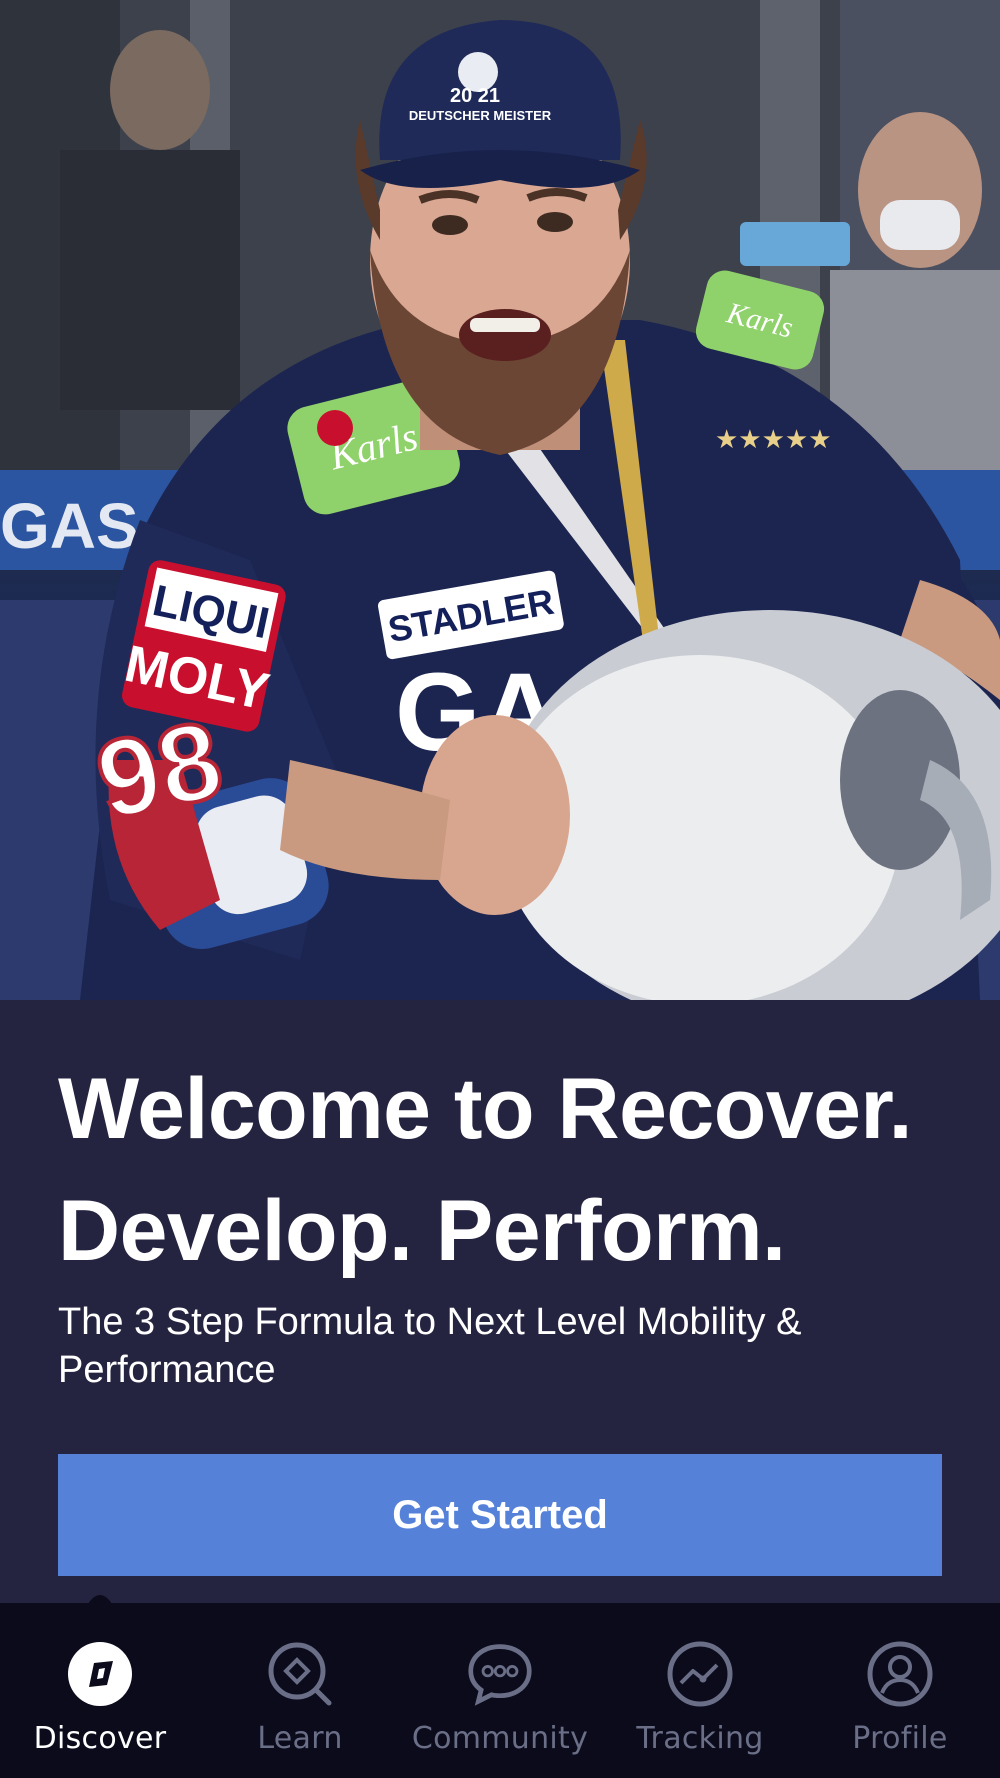  I want to click on cap-text: DEUTSCHER MEISTER, so click(480, 115).